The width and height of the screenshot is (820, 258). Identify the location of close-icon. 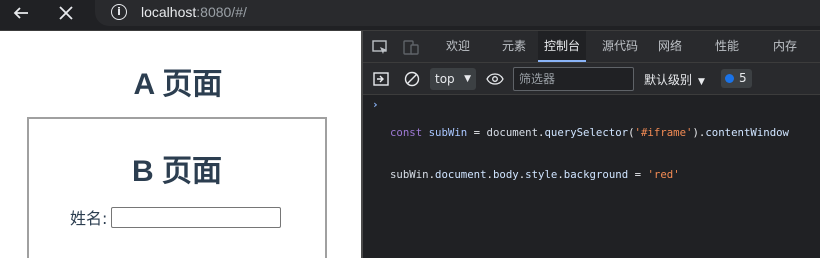
(66, 13).